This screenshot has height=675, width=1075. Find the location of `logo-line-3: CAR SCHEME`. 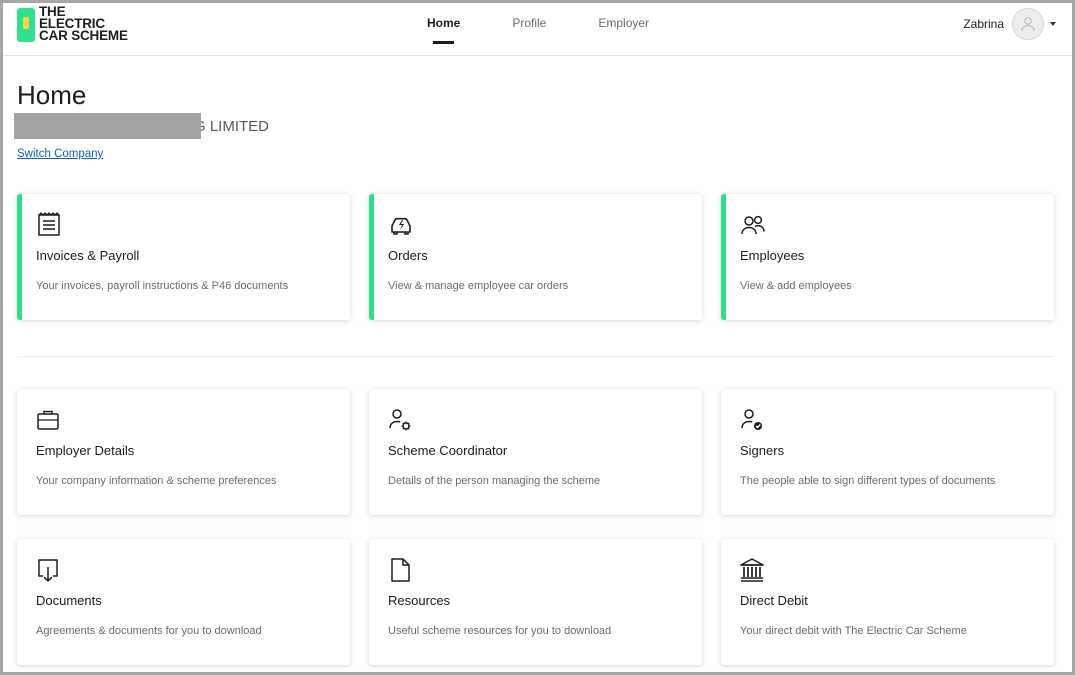

logo-line-3: CAR SCHEME is located at coordinates (83, 35).